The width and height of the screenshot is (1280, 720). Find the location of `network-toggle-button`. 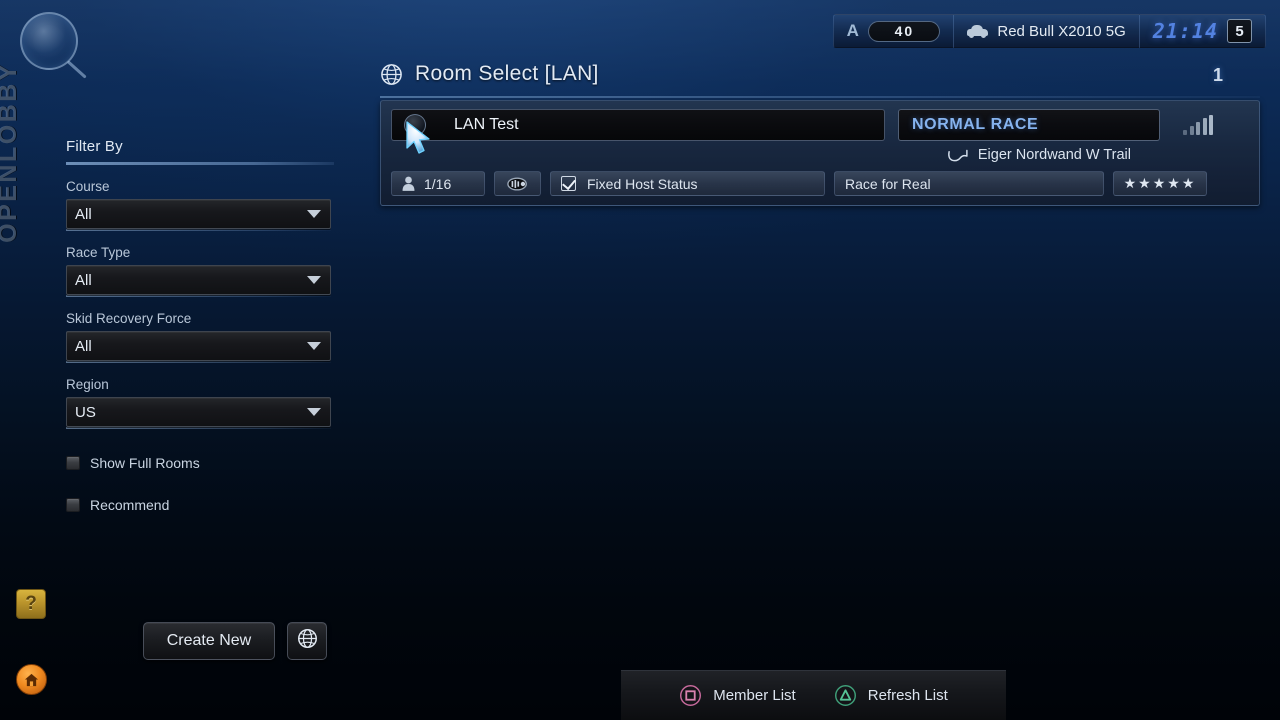

network-toggle-button is located at coordinates (307, 641).